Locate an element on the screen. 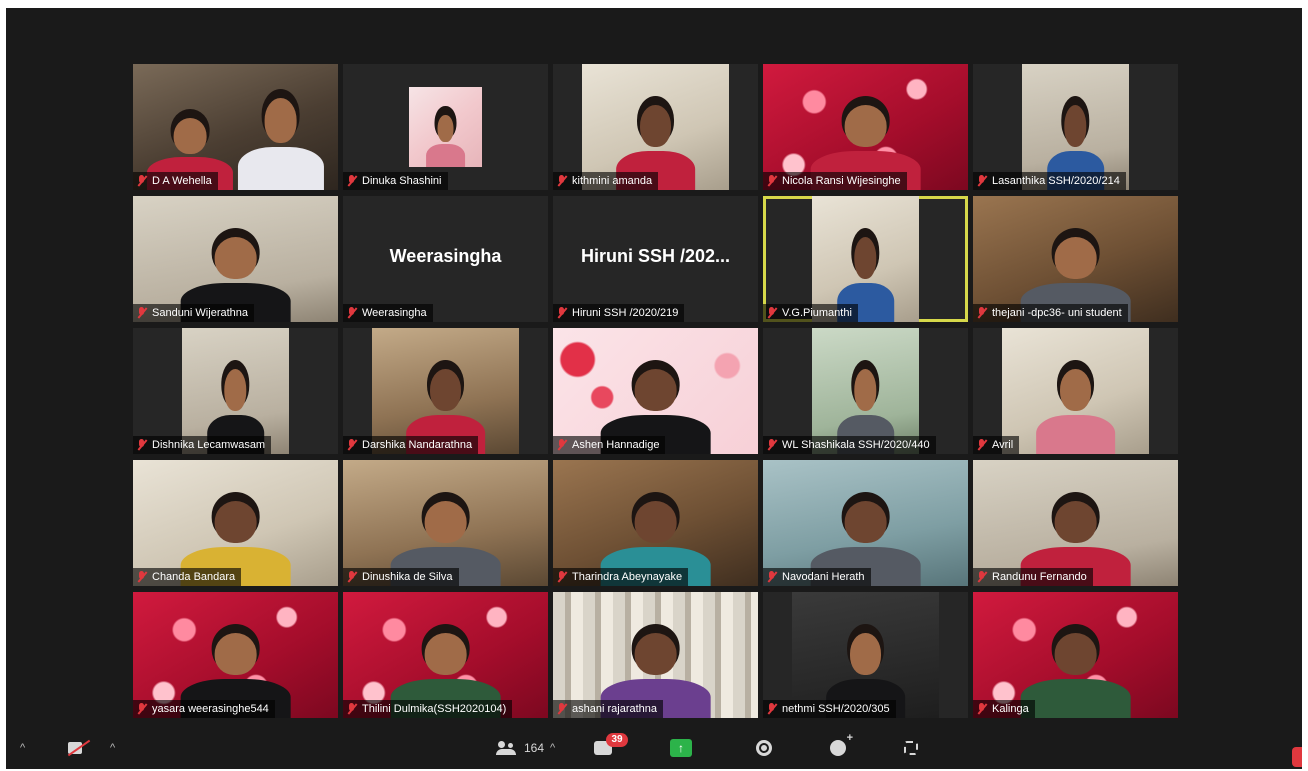  participant-name-label: Nicola Ransi Wijesinghe is located at coordinates (835, 181).